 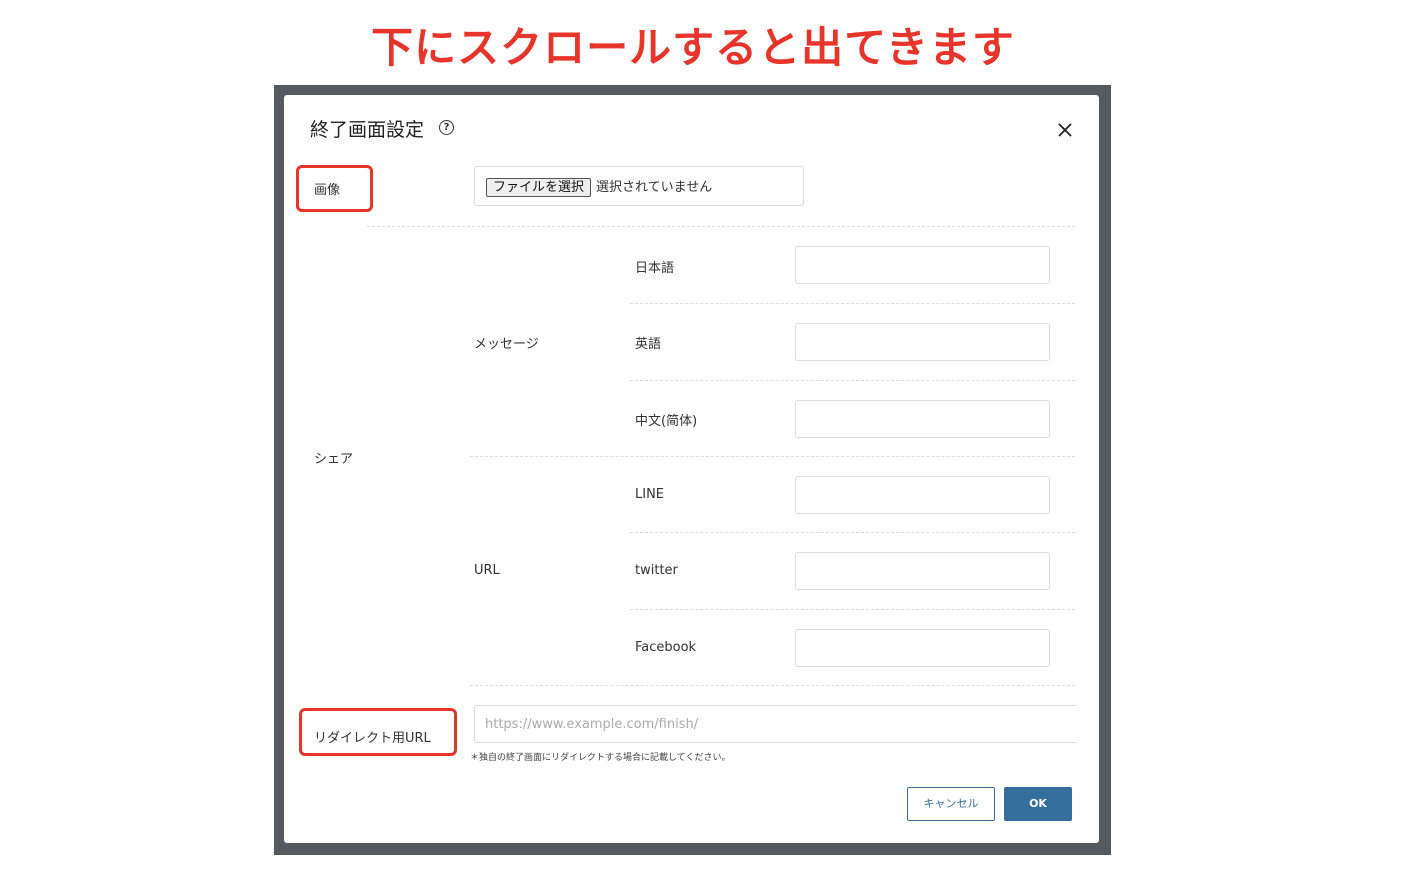 I want to click on facebook-url-input, so click(x=922, y=648).